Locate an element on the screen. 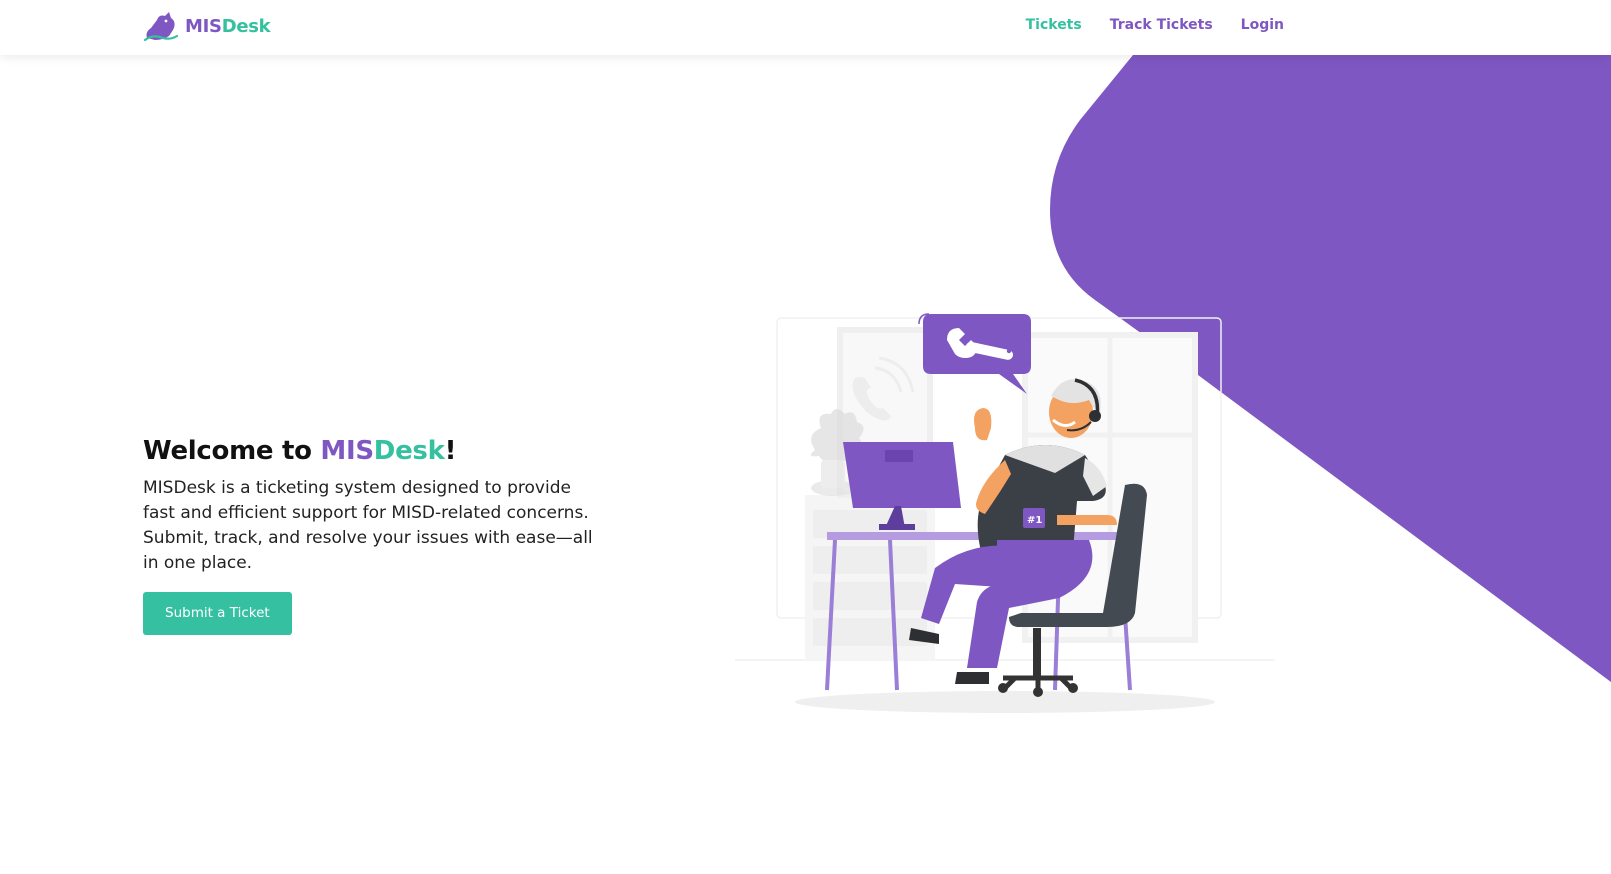  nav-link-login: Login is located at coordinates (1262, 25).